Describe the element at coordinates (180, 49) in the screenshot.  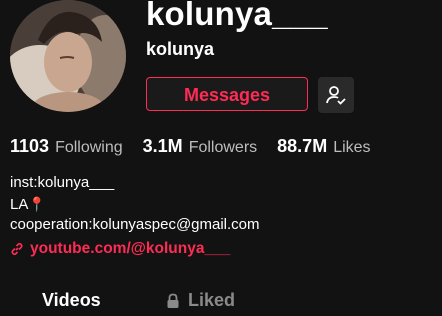
I see `profile-nickname: kolunya` at that location.